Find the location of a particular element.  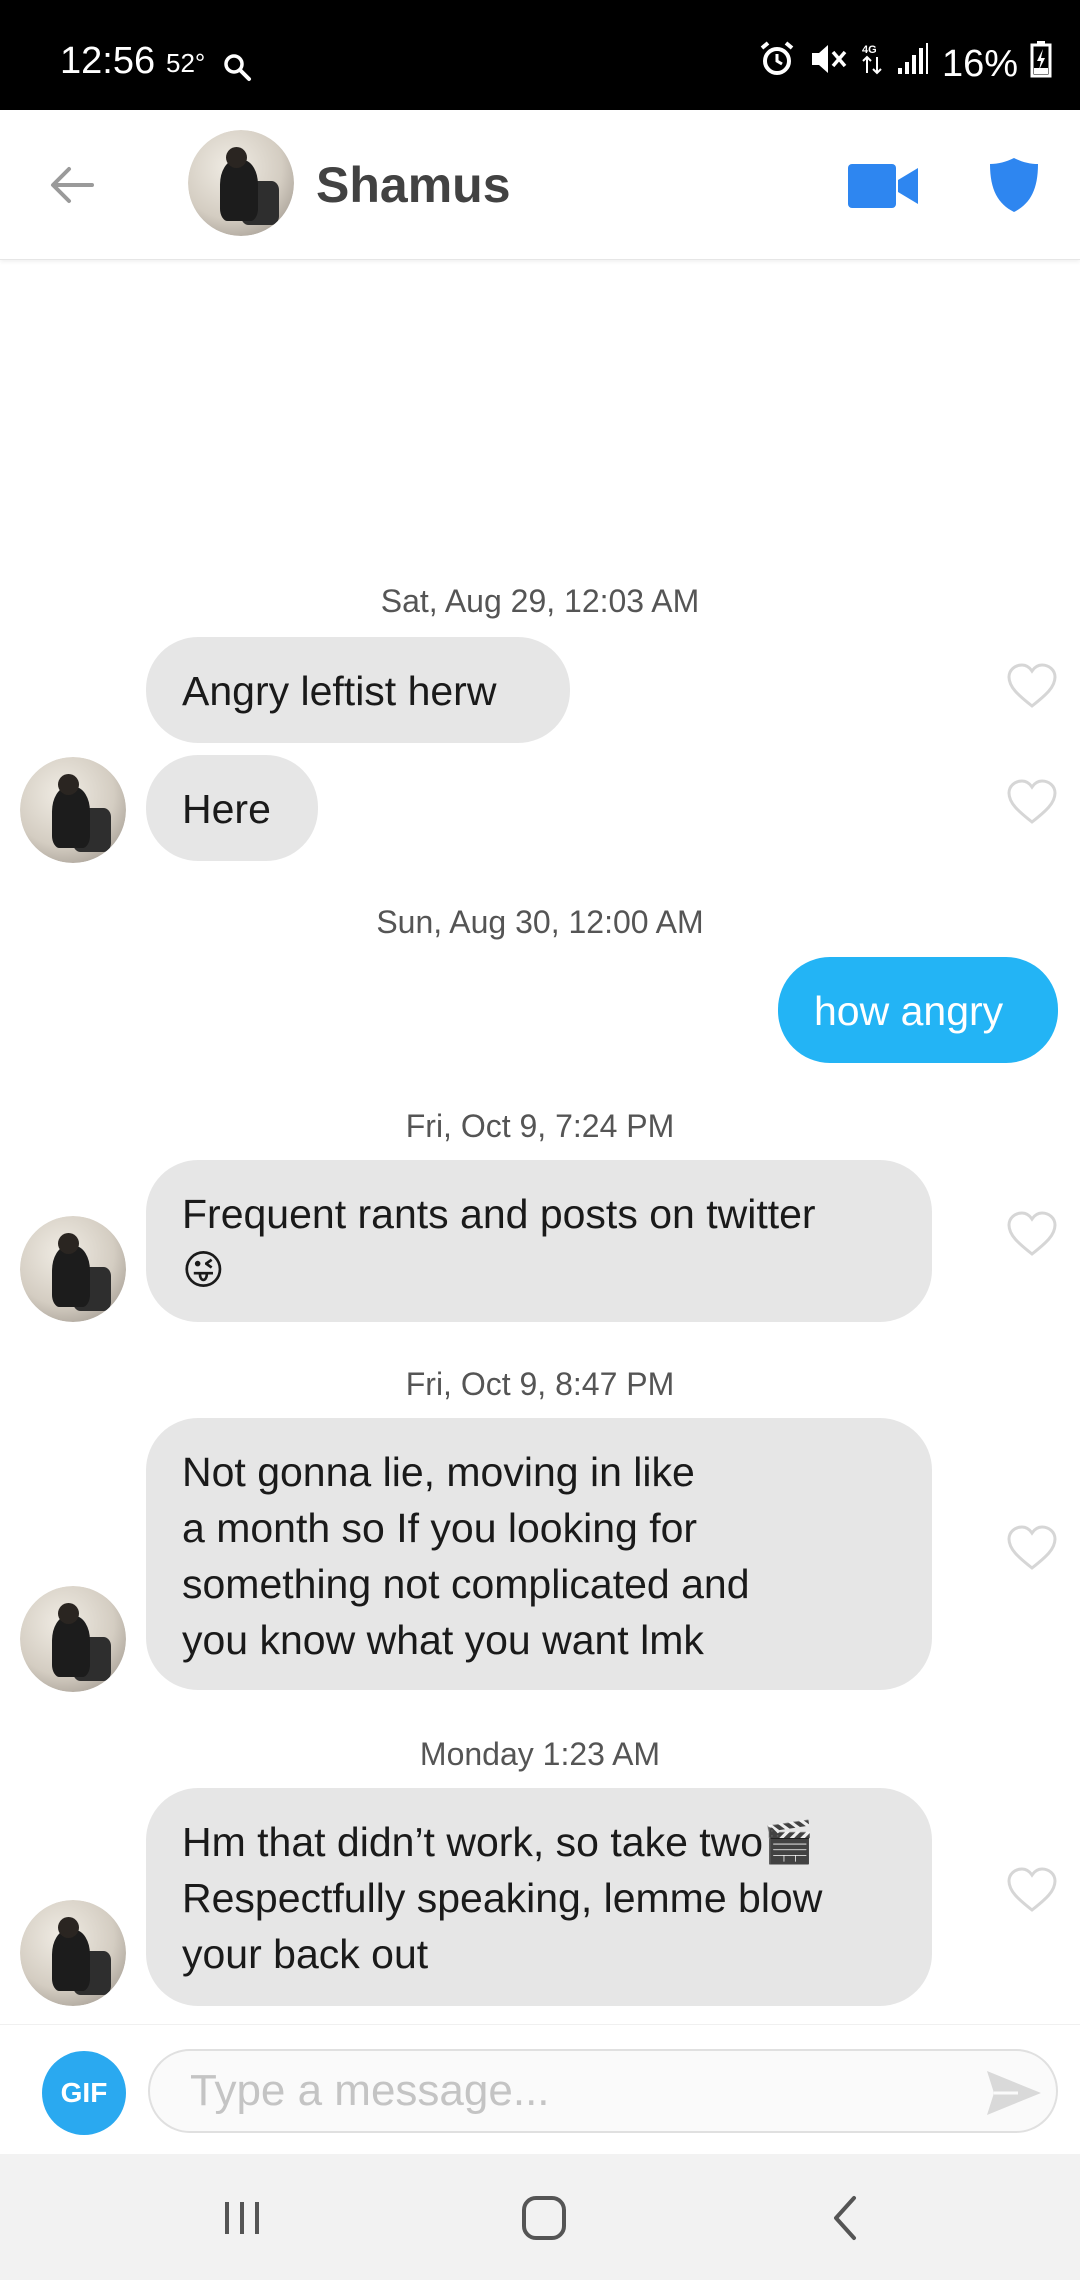

message-line: Not gonna lie, moving in like is located at coordinates (438, 1472).